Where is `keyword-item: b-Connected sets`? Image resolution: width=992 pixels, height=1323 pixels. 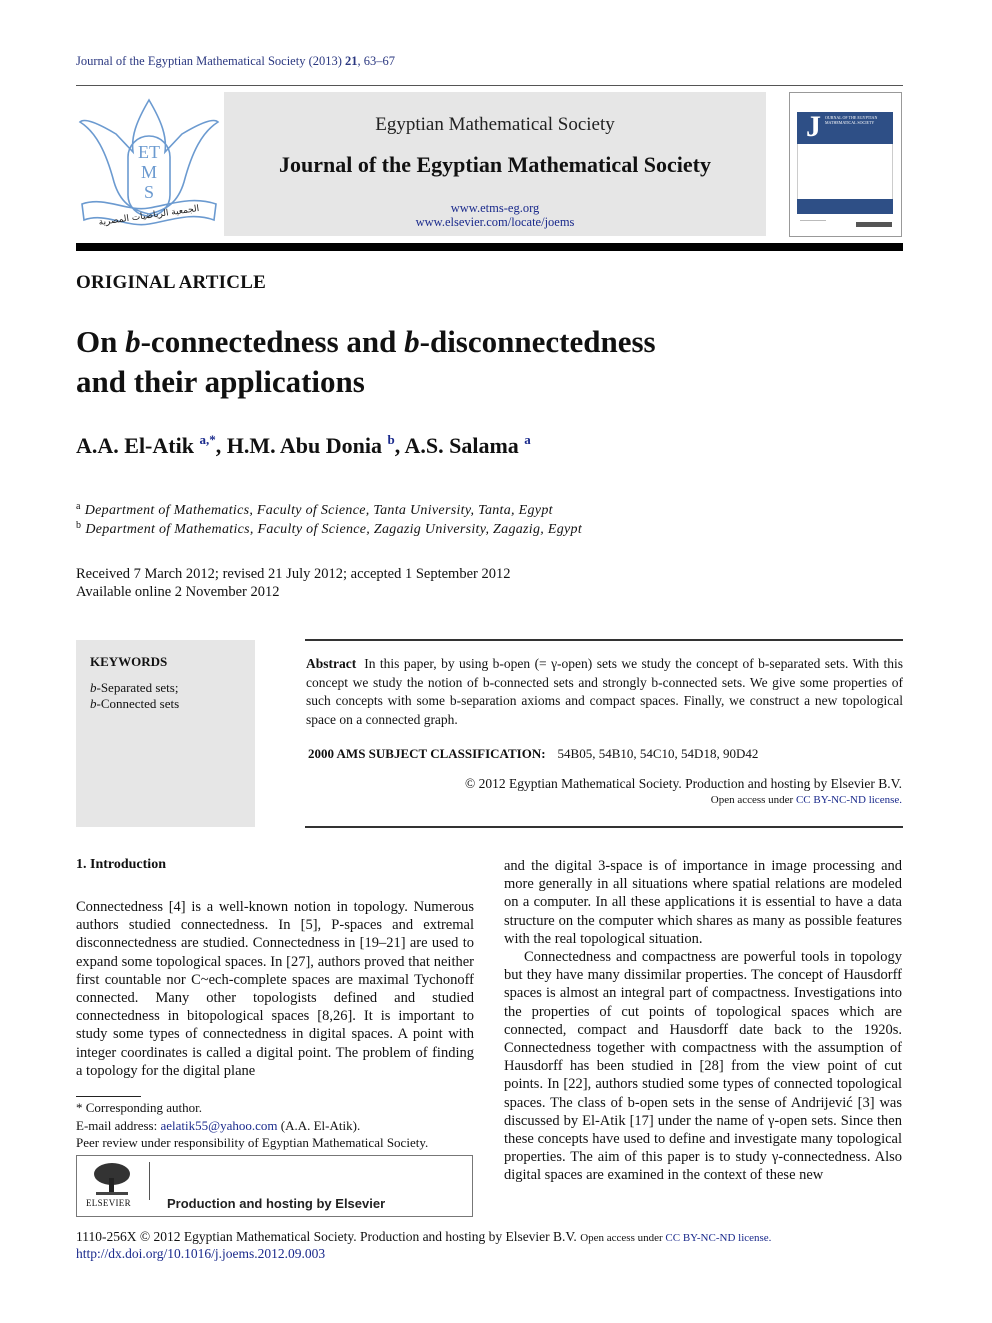
keyword-item: b-Connected sets is located at coordinates (135, 703).